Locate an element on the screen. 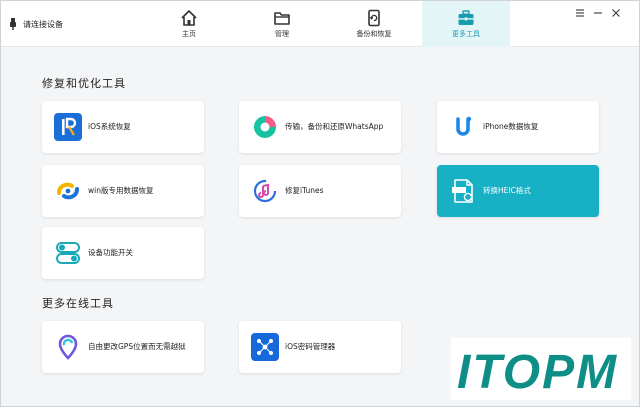 Image resolution: width=640 pixels, height=407 pixels. tool-label: win版专用数据恢复 is located at coordinates (121, 190).